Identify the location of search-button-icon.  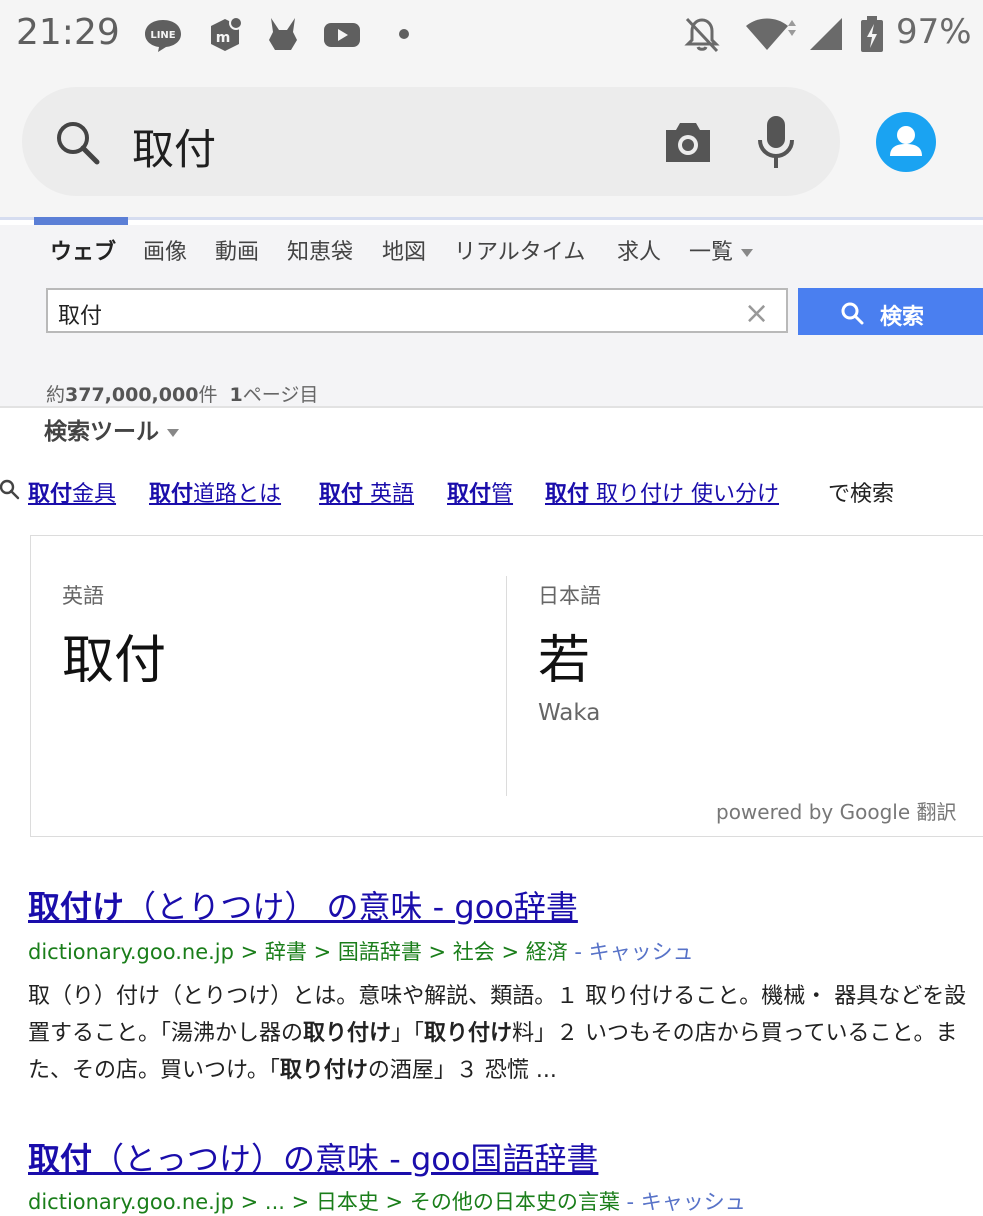
(852, 313).